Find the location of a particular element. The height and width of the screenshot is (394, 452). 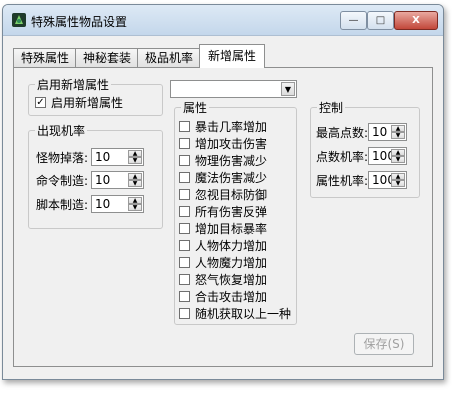

monster-drop-spinner: 10 ▲ ▼ is located at coordinates (118, 157).